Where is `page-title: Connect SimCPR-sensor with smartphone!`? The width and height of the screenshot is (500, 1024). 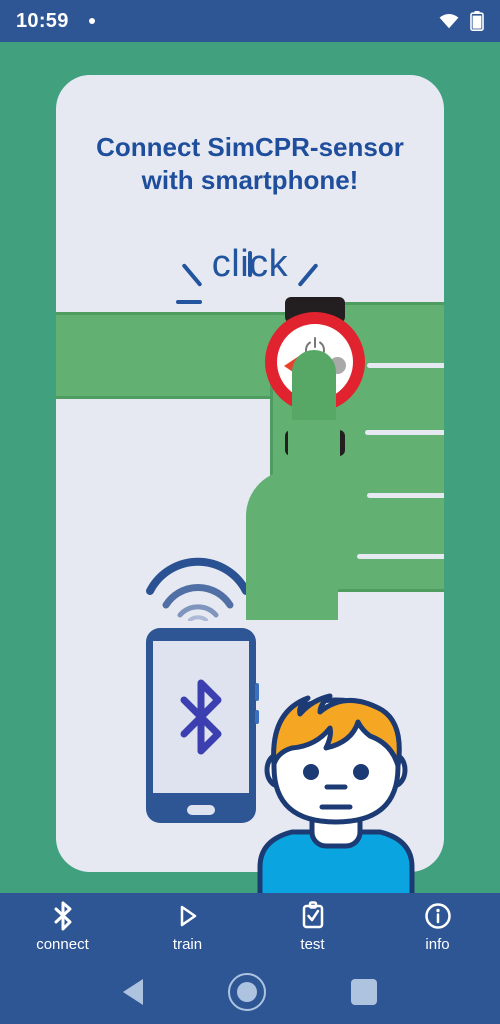
page-title: Connect SimCPR-sensor with smartphone! is located at coordinates (250, 164).